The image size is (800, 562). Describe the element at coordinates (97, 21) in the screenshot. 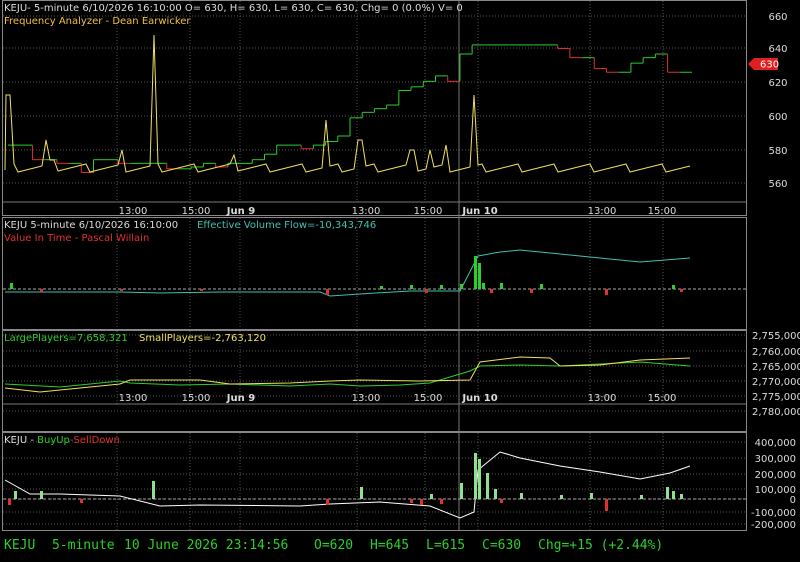

I see `frequency-analyzer-label: Frequency Analyzer - Dean Earwicker` at that location.